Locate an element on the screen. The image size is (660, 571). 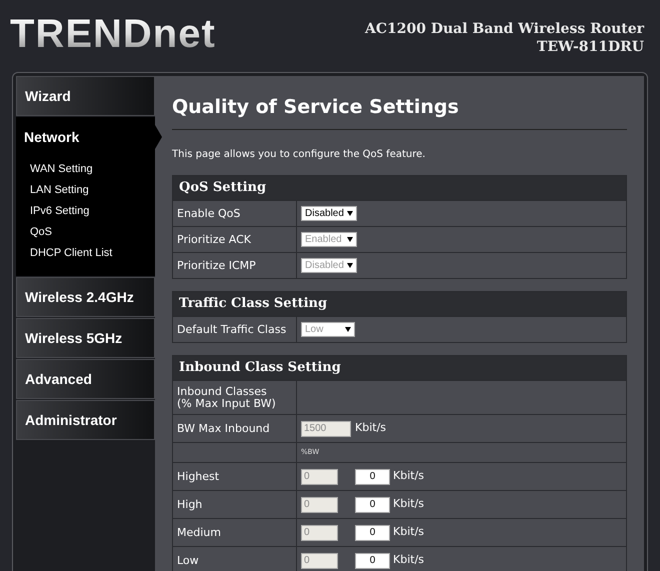
nav-item: Network is located at coordinates (85, 137).